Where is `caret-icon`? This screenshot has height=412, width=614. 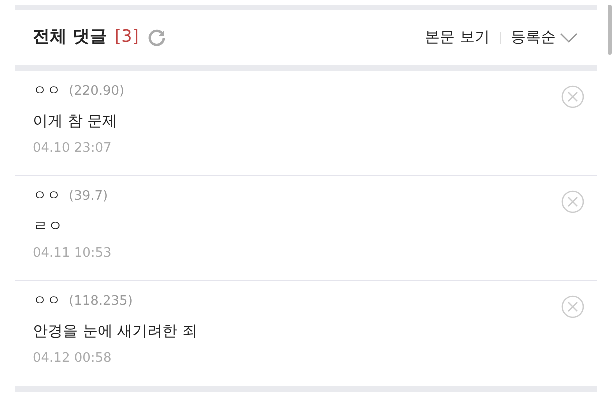
caret-icon is located at coordinates (569, 37).